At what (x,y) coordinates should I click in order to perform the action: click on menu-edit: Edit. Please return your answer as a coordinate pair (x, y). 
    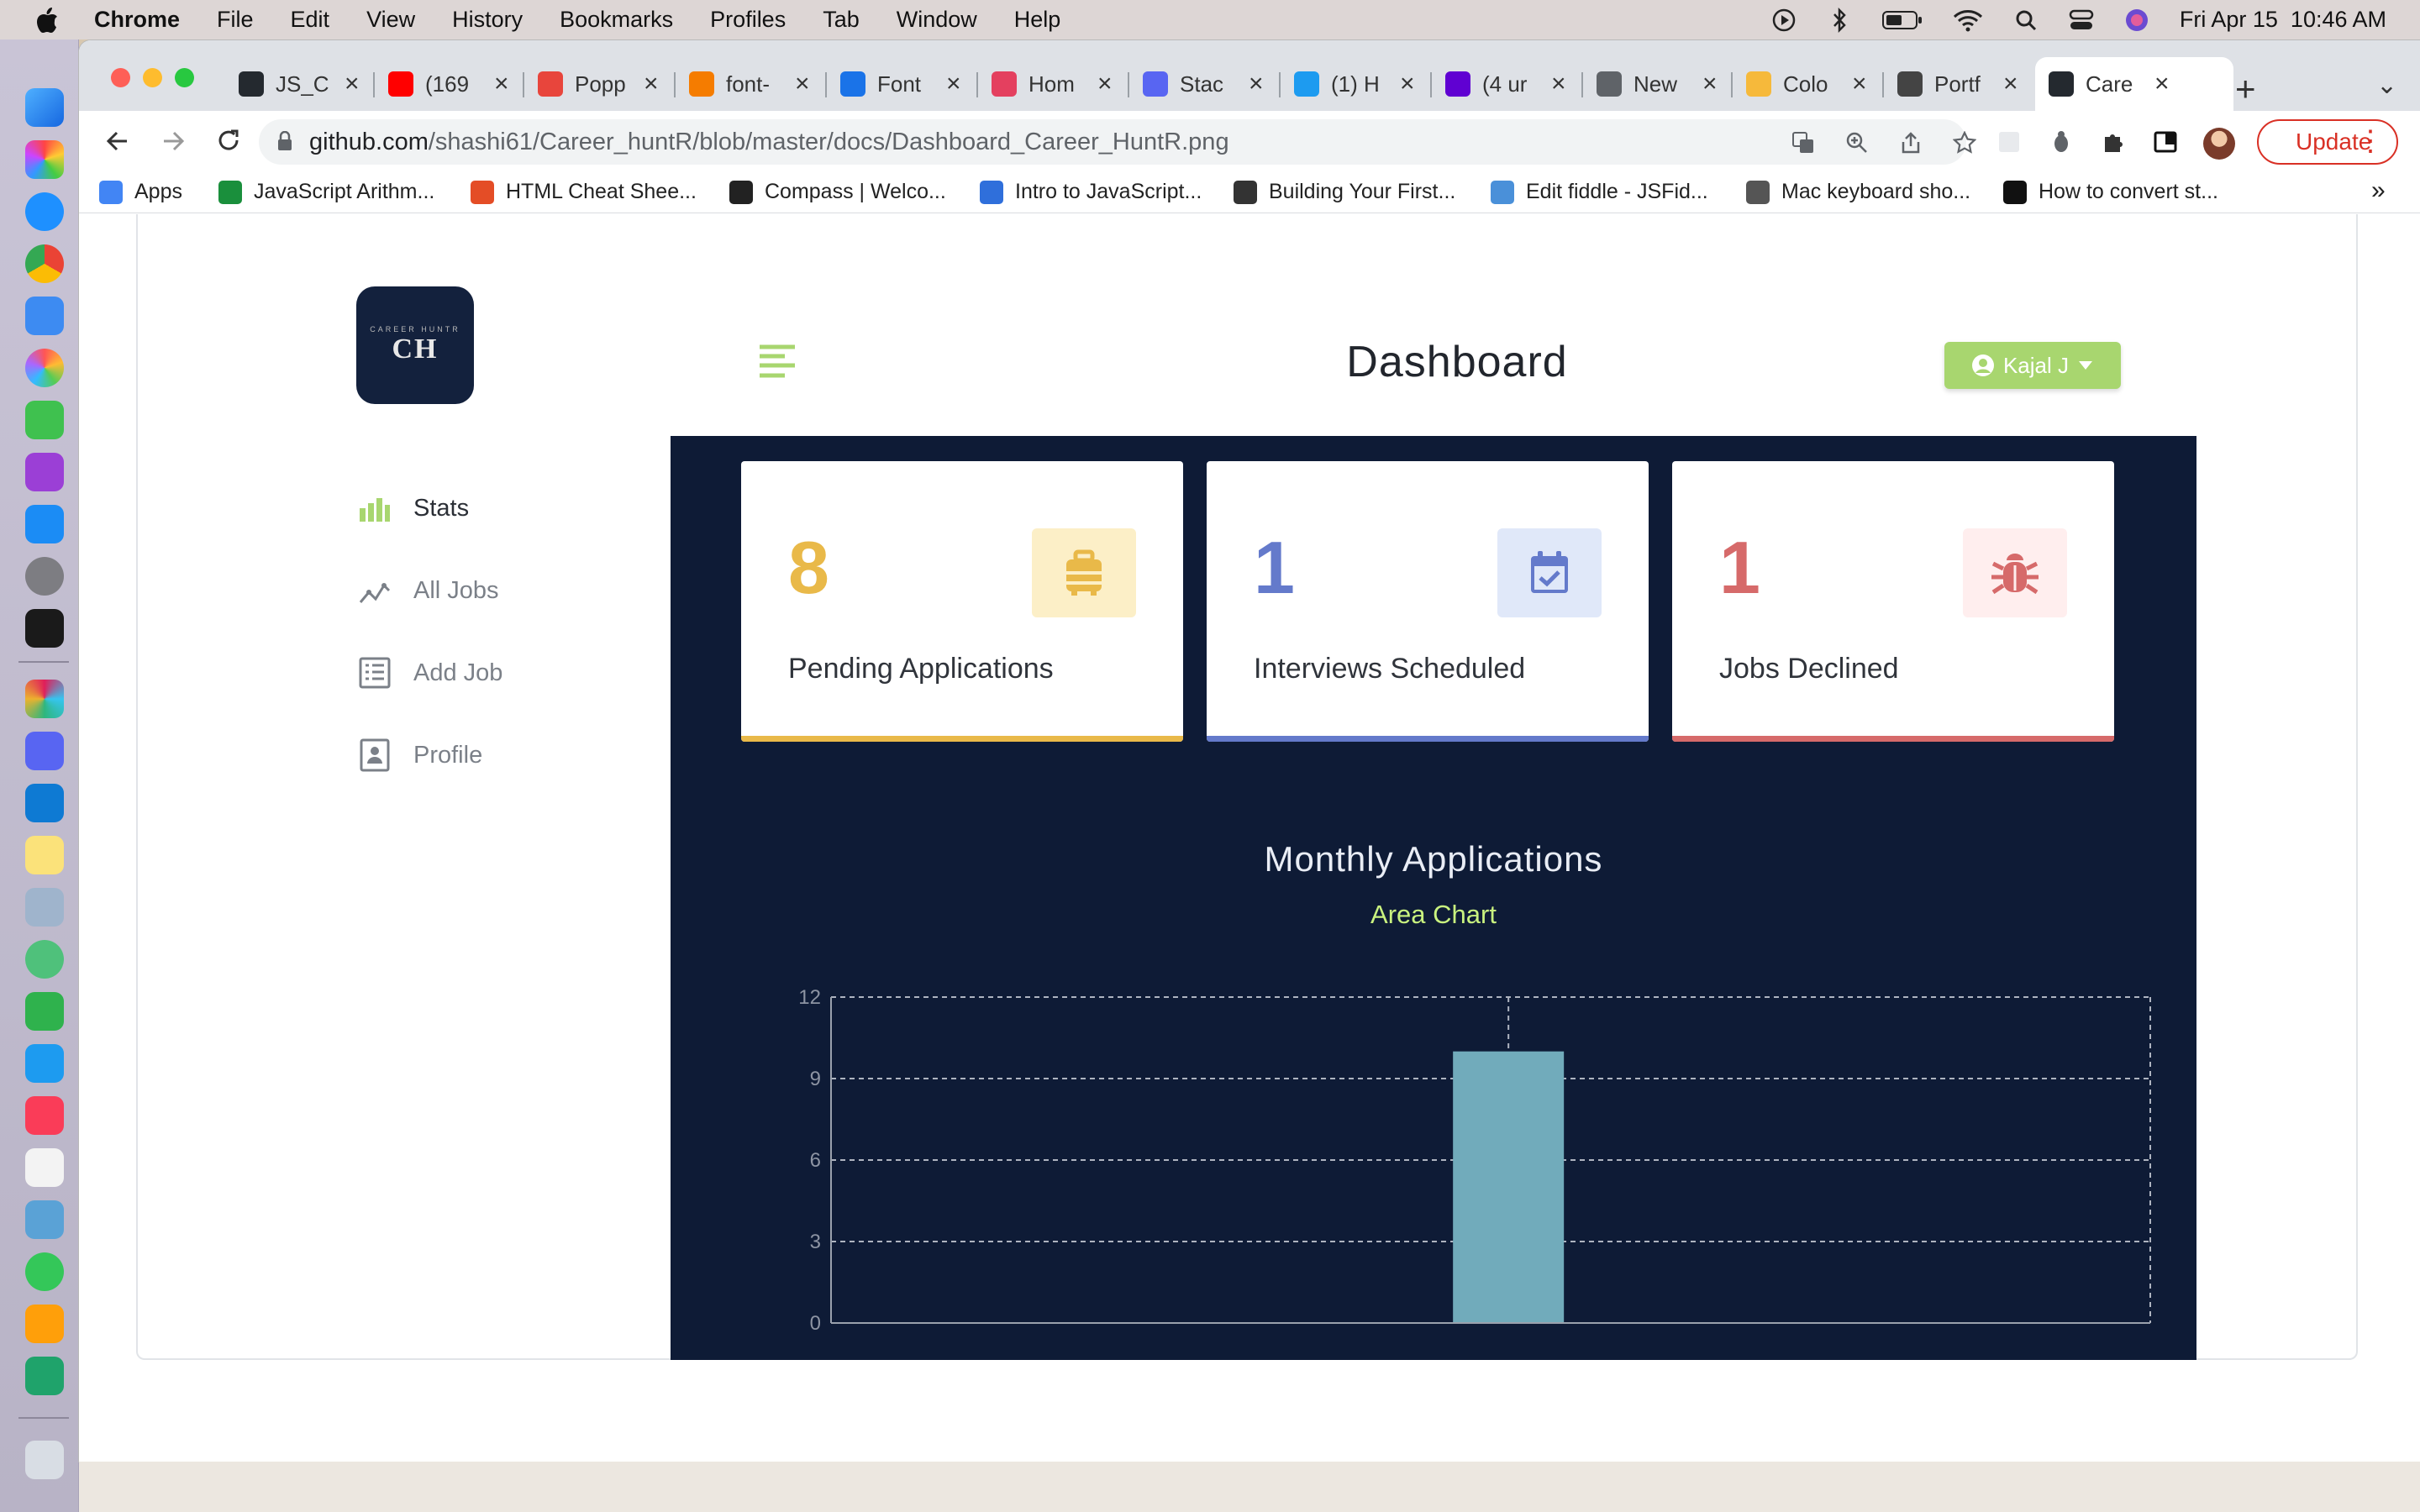
    Looking at the image, I should click on (310, 20).